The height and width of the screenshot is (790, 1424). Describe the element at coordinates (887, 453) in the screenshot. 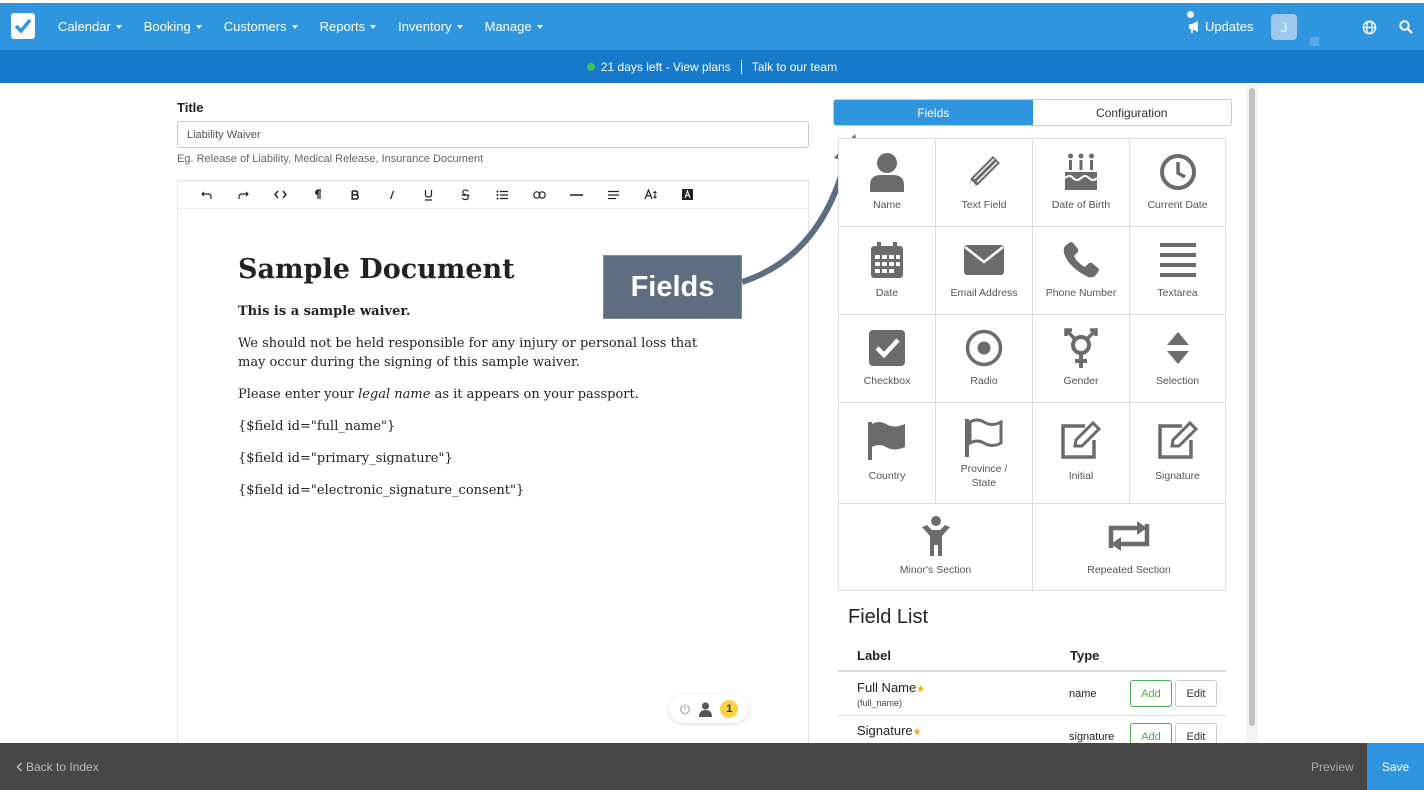

I see `field-country: Country` at that location.